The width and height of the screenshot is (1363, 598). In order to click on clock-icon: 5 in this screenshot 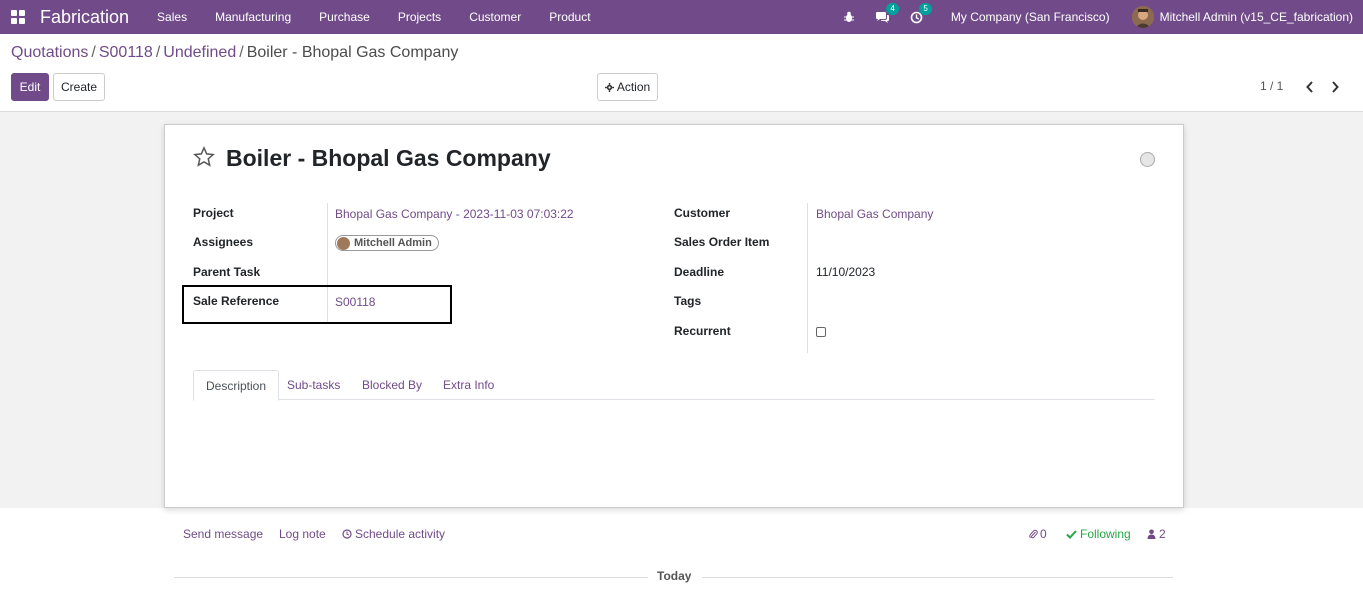, I will do `click(921, 13)`.